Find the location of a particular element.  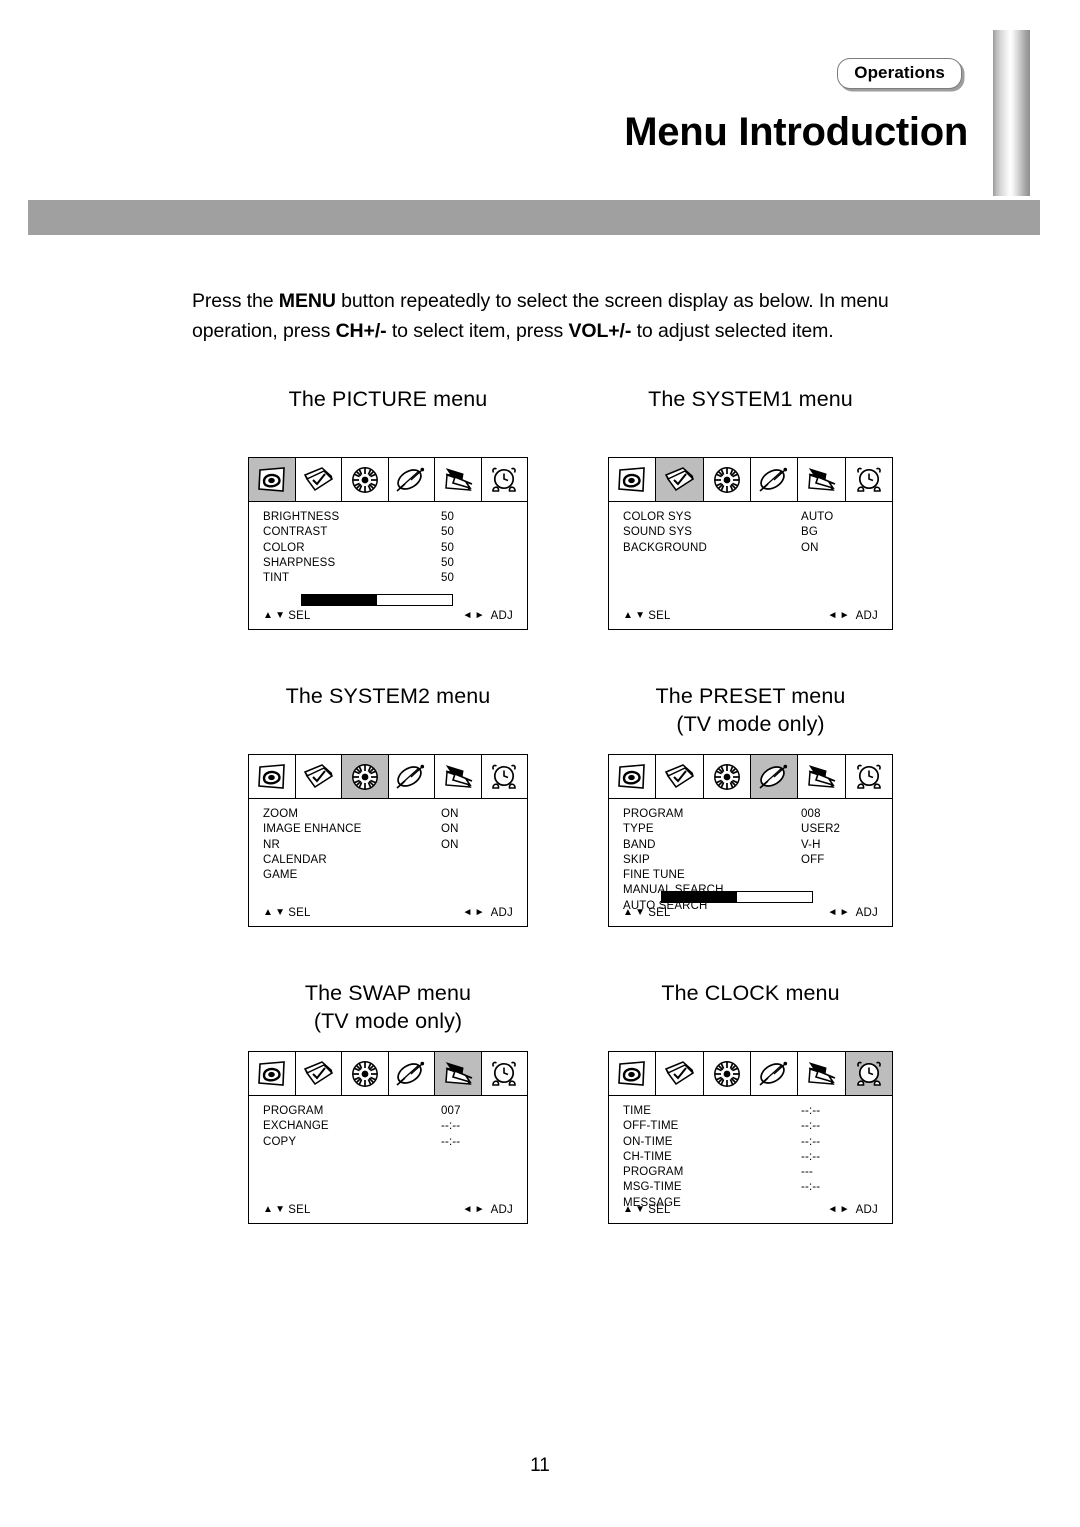

menu-caption: The PICTURE menu is located at coordinates (388, 399).